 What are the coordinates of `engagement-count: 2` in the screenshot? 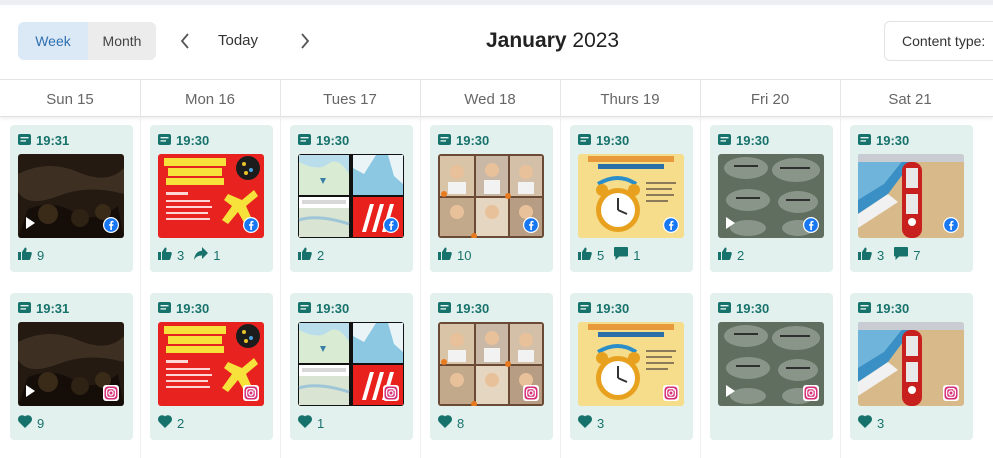 It's located at (741, 255).